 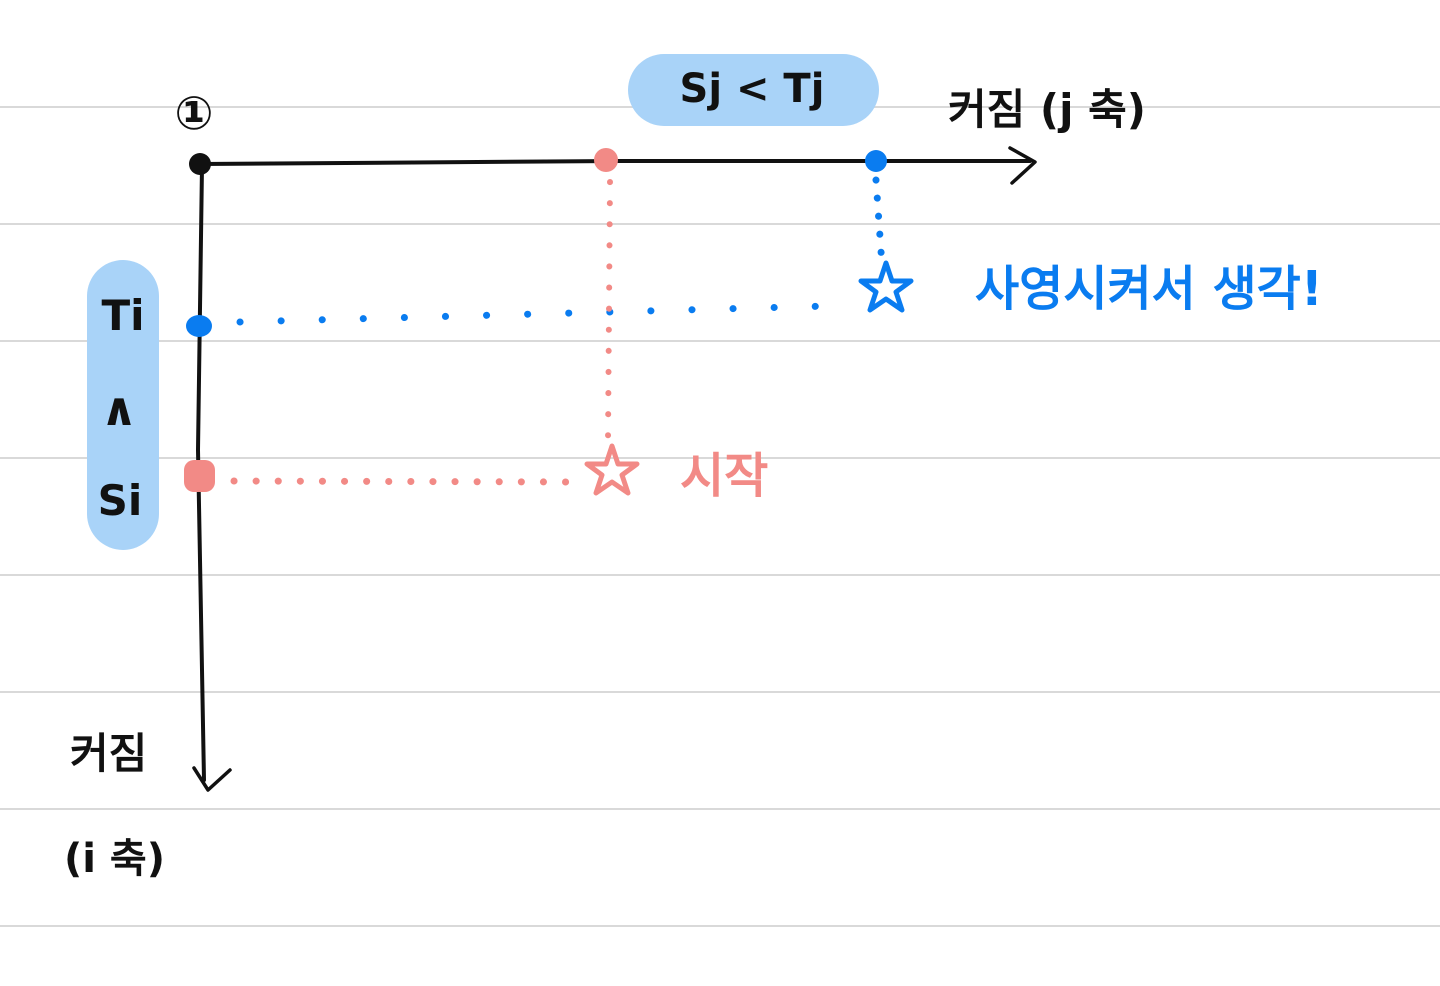 I want to click on blue-dot-x-axis, so click(x=876, y=161).